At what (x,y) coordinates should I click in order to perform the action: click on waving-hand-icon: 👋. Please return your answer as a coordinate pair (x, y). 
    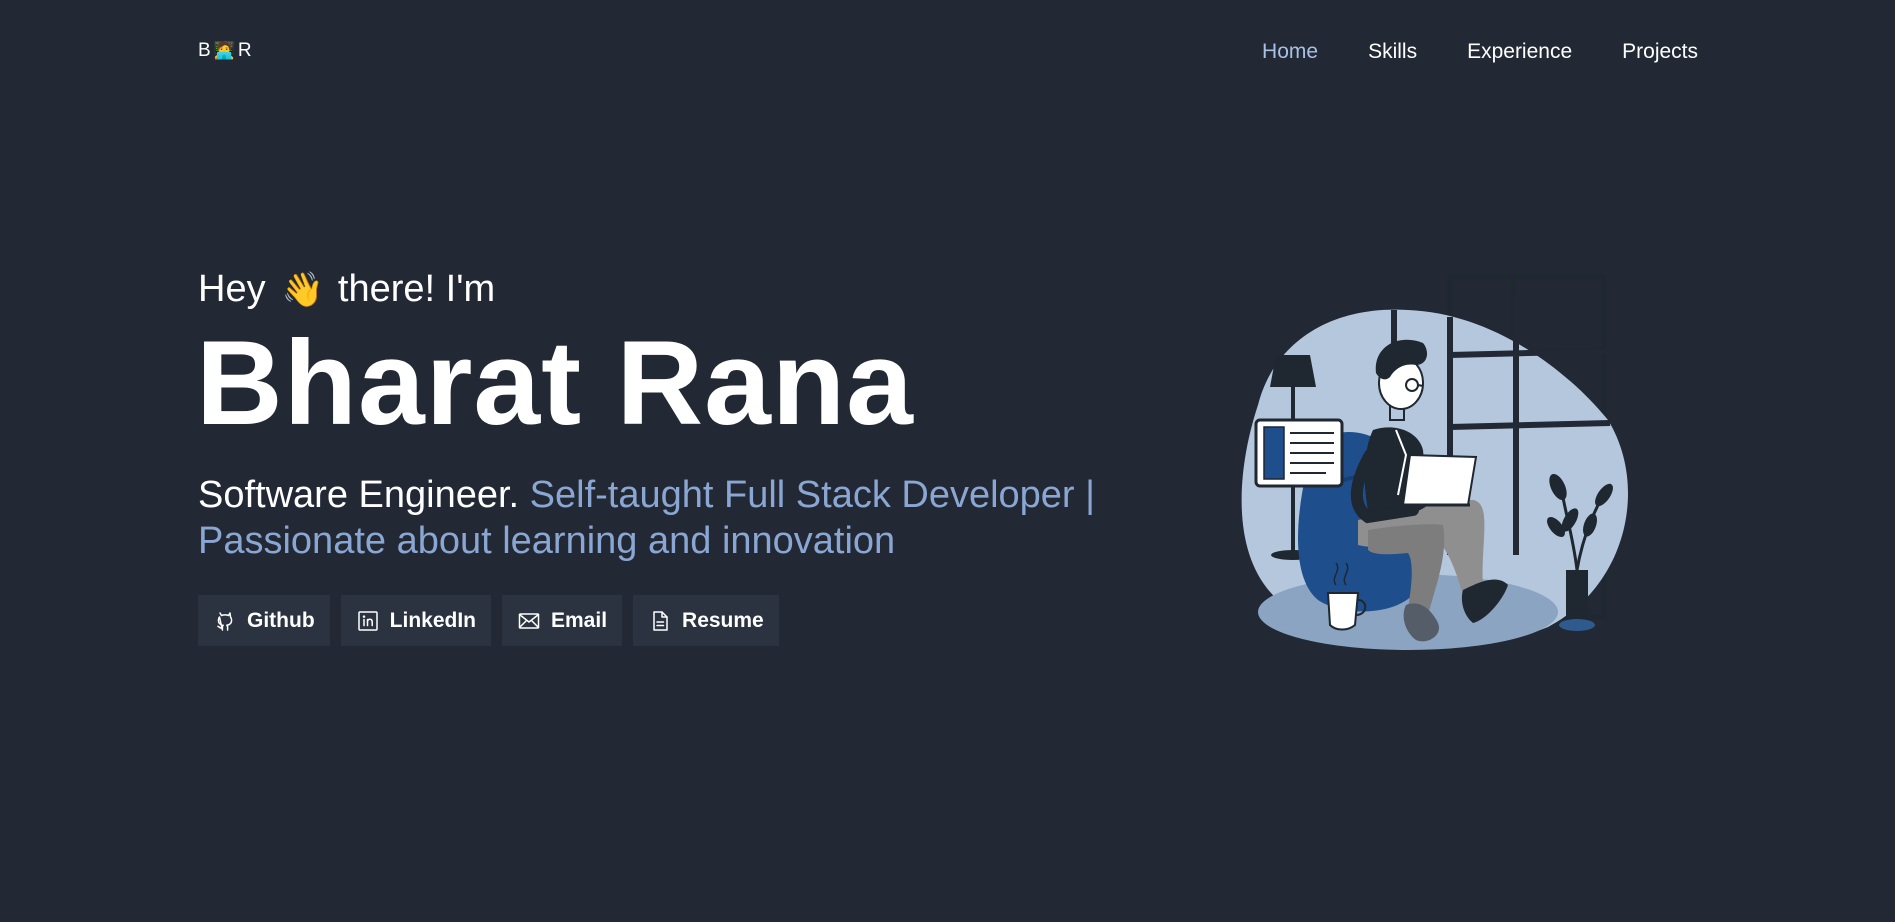
    Looking at the image, I should click on (302, 289).